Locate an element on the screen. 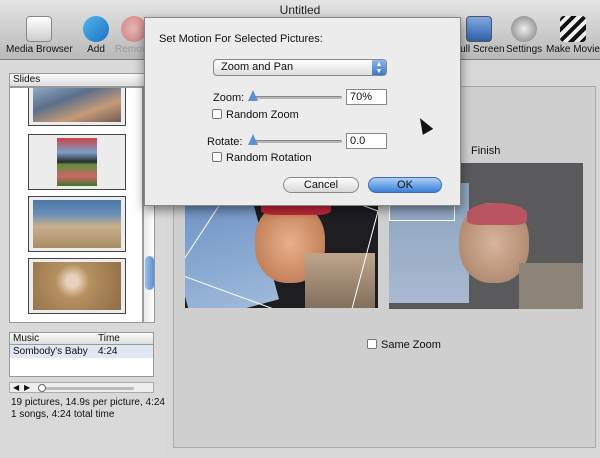 Image resolution: width=600 pixels, height=458 pixels. finish-label: Finish is located at coordinates (486, 151).